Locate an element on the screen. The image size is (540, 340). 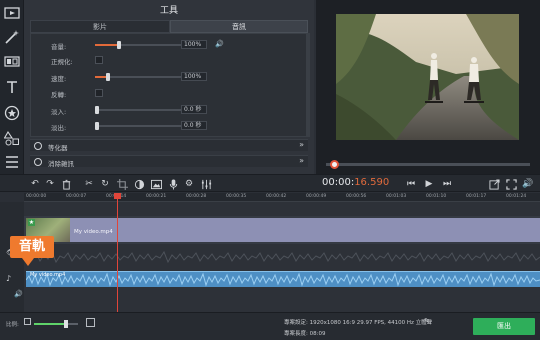
normalize-checkbox is located at coordinates (99, 60).